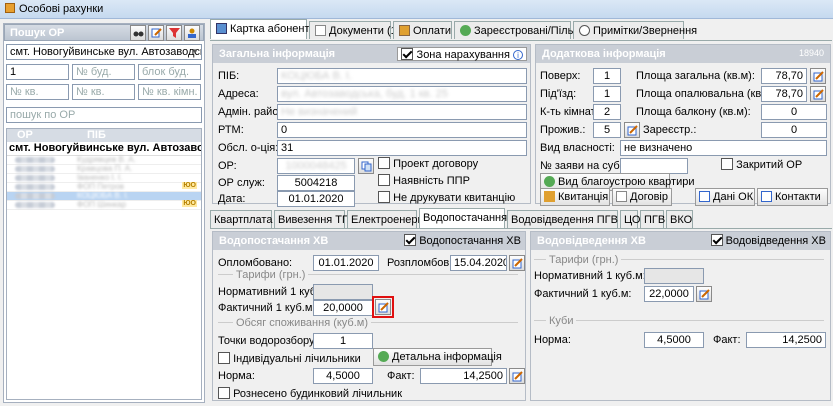 This screenshot has height=406, width=833. Describe the element at coordinates (462, 240) in the screenshot. I see `water-supply-checkbox: Водопостачання ХВ` at that location.